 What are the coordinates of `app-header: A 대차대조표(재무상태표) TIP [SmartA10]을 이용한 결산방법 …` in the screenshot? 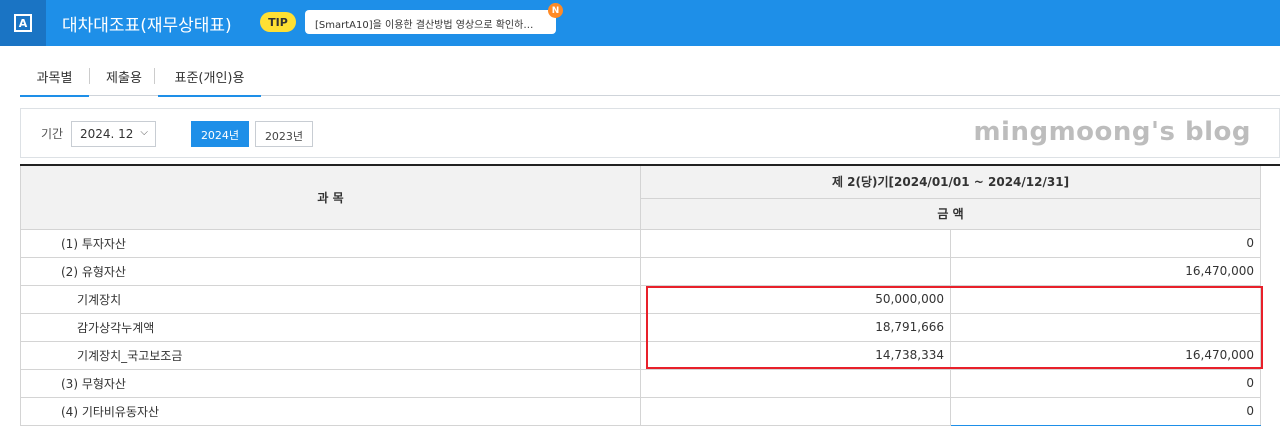 It's located at (640, 23).